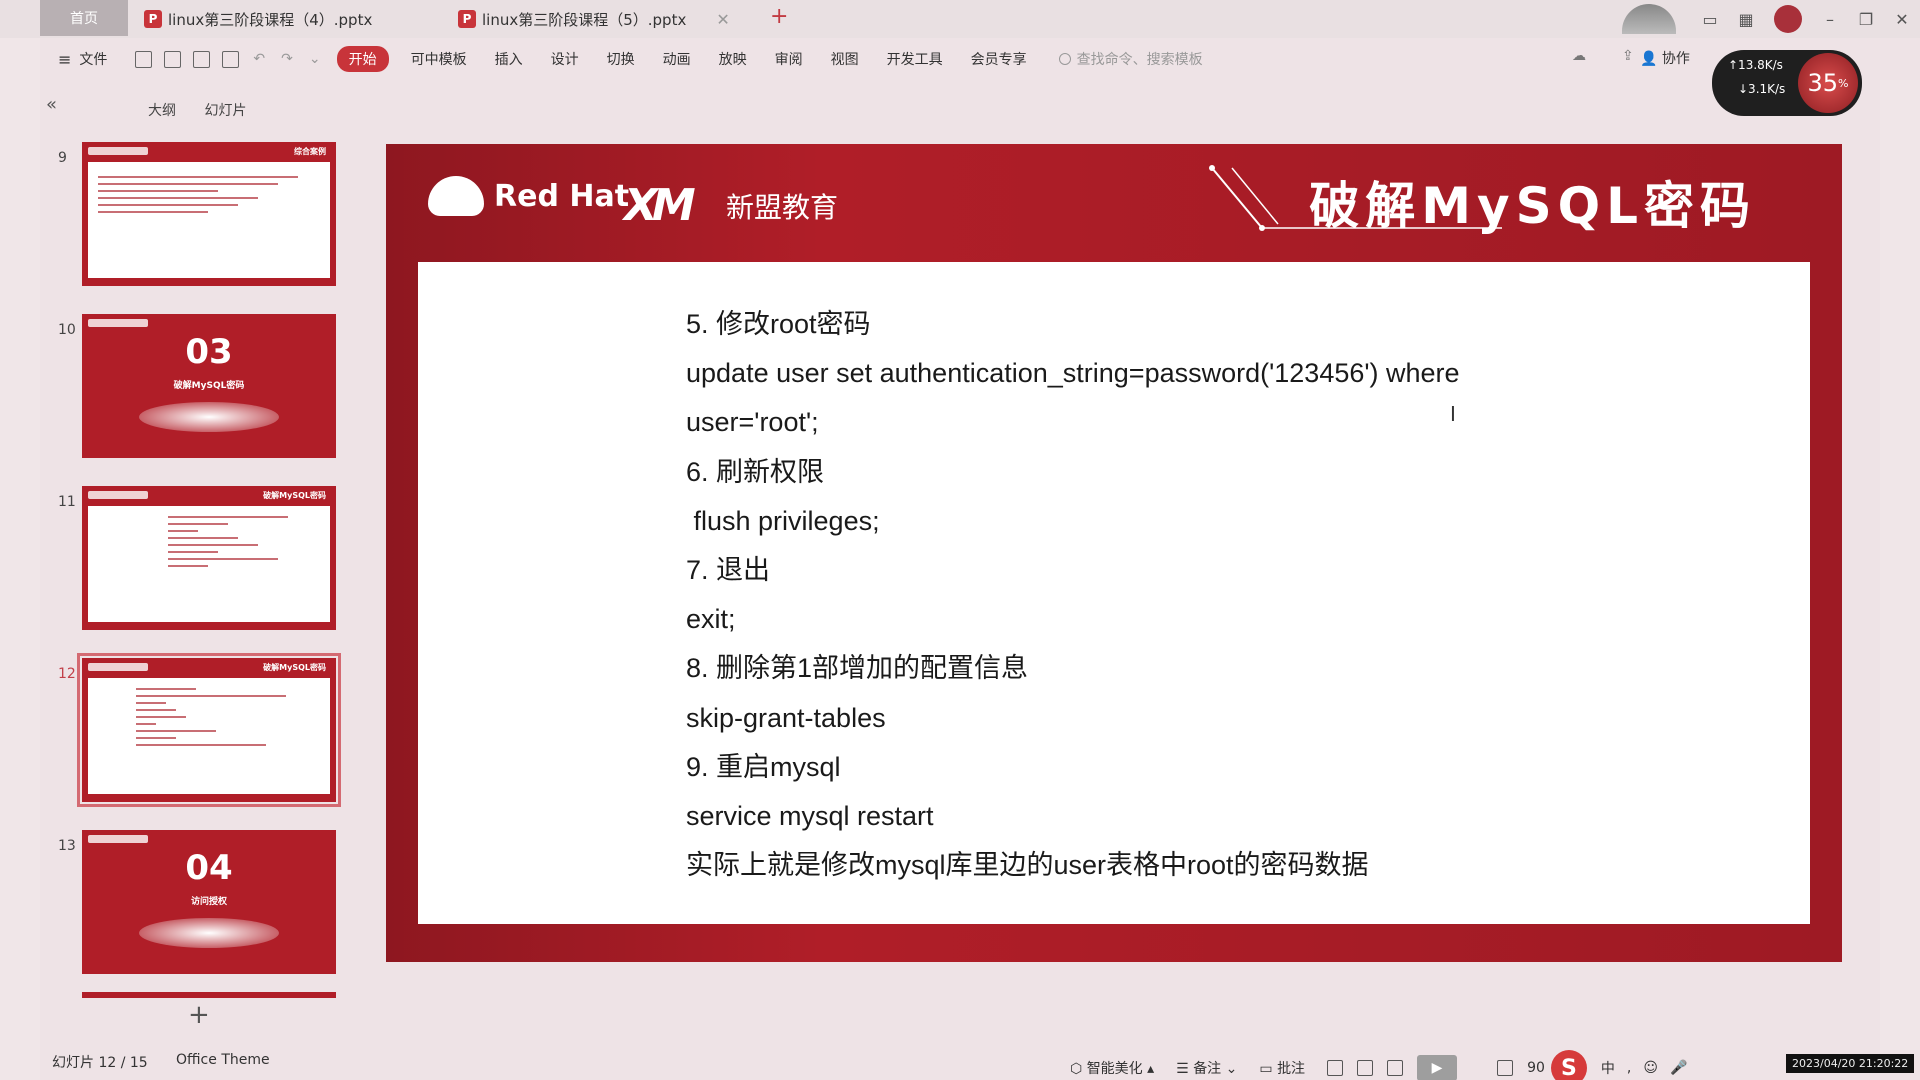 This screenshot has width=1920, height=1080. Describe the element at coordinates (1828, 83) in the screenshot. I see `usage-gauge: 35%` at that location.